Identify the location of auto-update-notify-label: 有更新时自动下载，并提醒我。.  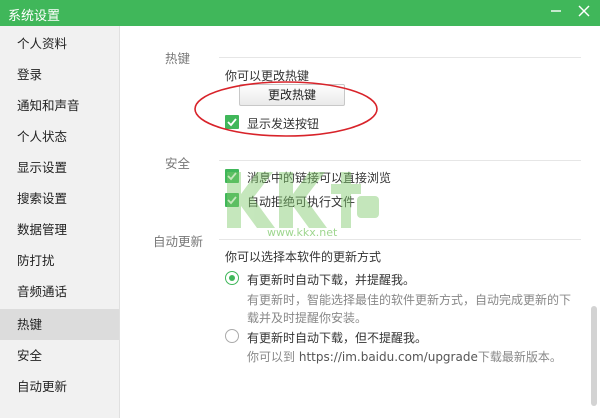
(331, 280).